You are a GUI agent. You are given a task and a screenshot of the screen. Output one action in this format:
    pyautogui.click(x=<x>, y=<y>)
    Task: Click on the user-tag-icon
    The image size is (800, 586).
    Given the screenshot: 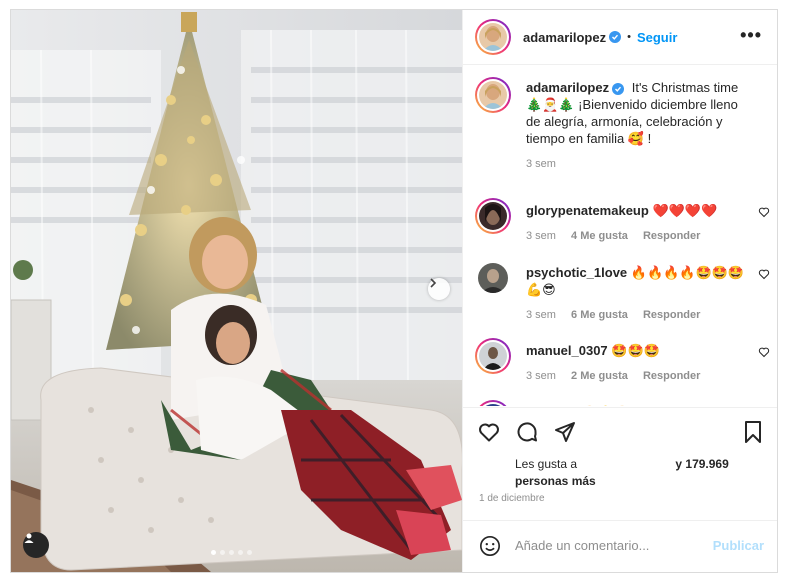 What is the action you would take?
    pyautogui.click(x=29, y=538)
    